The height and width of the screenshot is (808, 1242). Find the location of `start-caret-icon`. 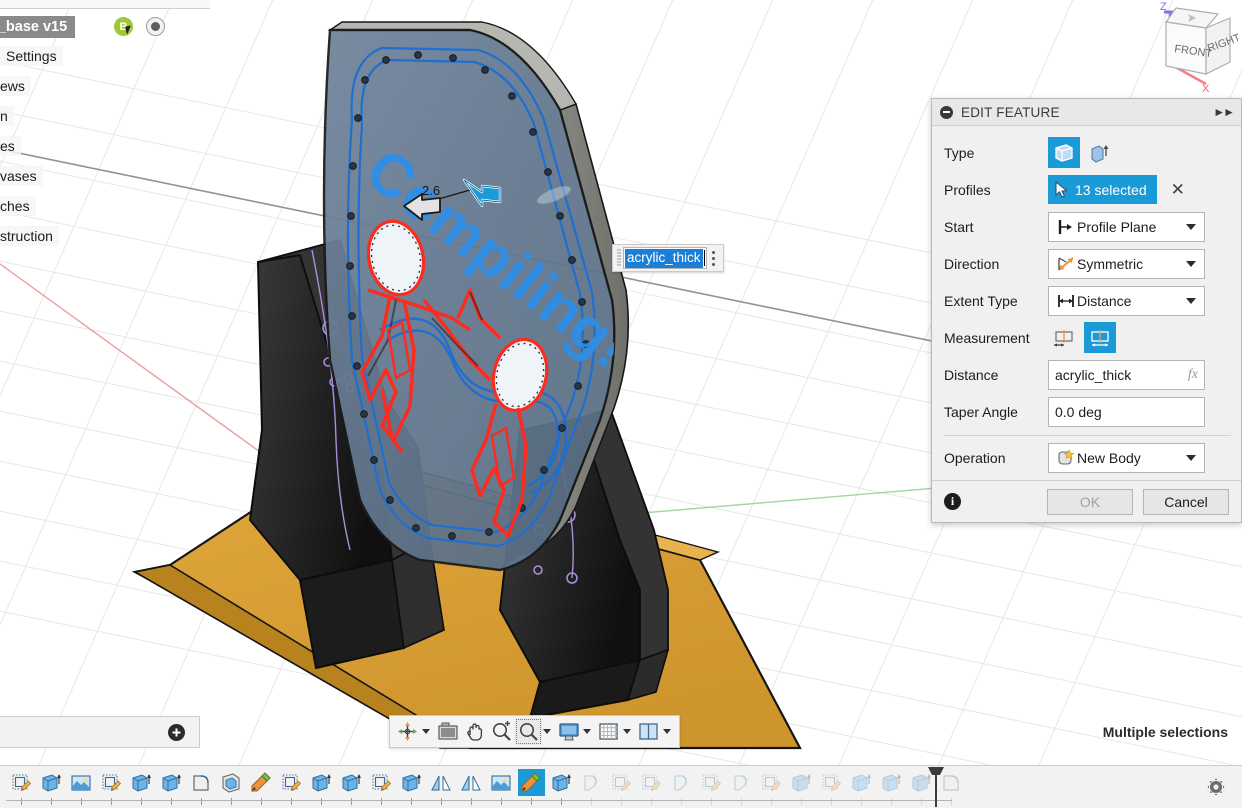

start-caret-icon is located at coordinates (1191, 226).